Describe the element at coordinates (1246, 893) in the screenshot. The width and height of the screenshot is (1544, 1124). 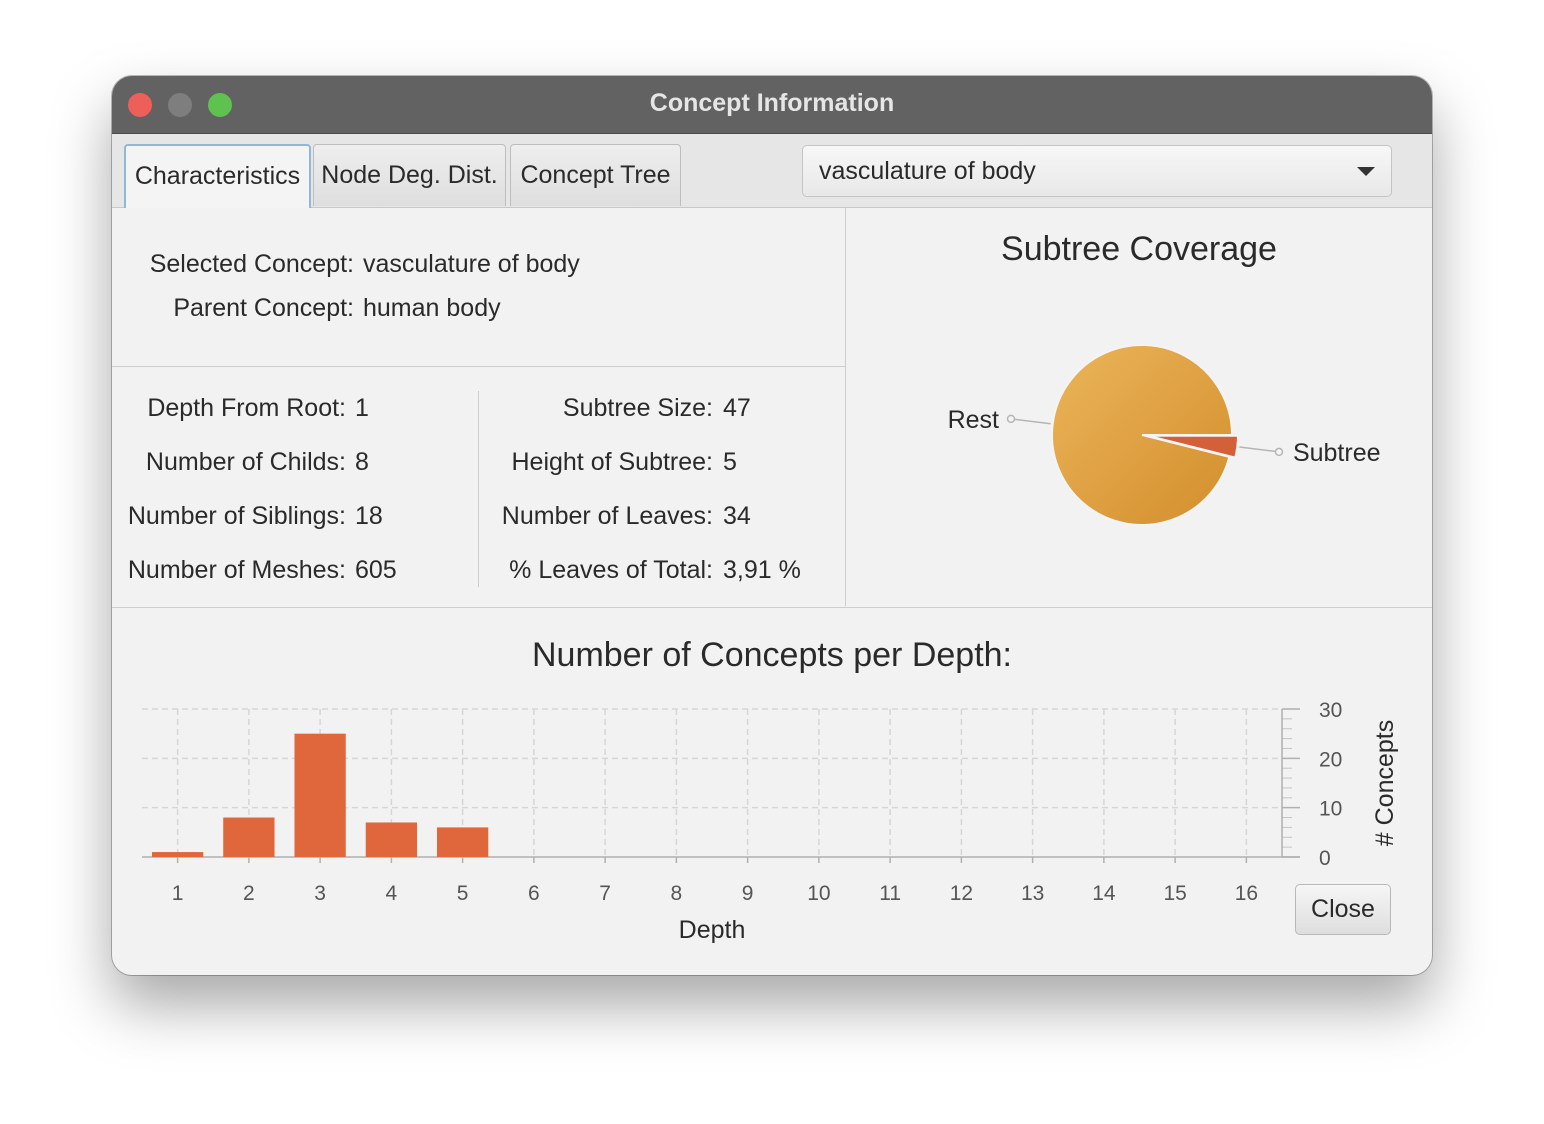
I see `x-tick-label: 16` at that location.